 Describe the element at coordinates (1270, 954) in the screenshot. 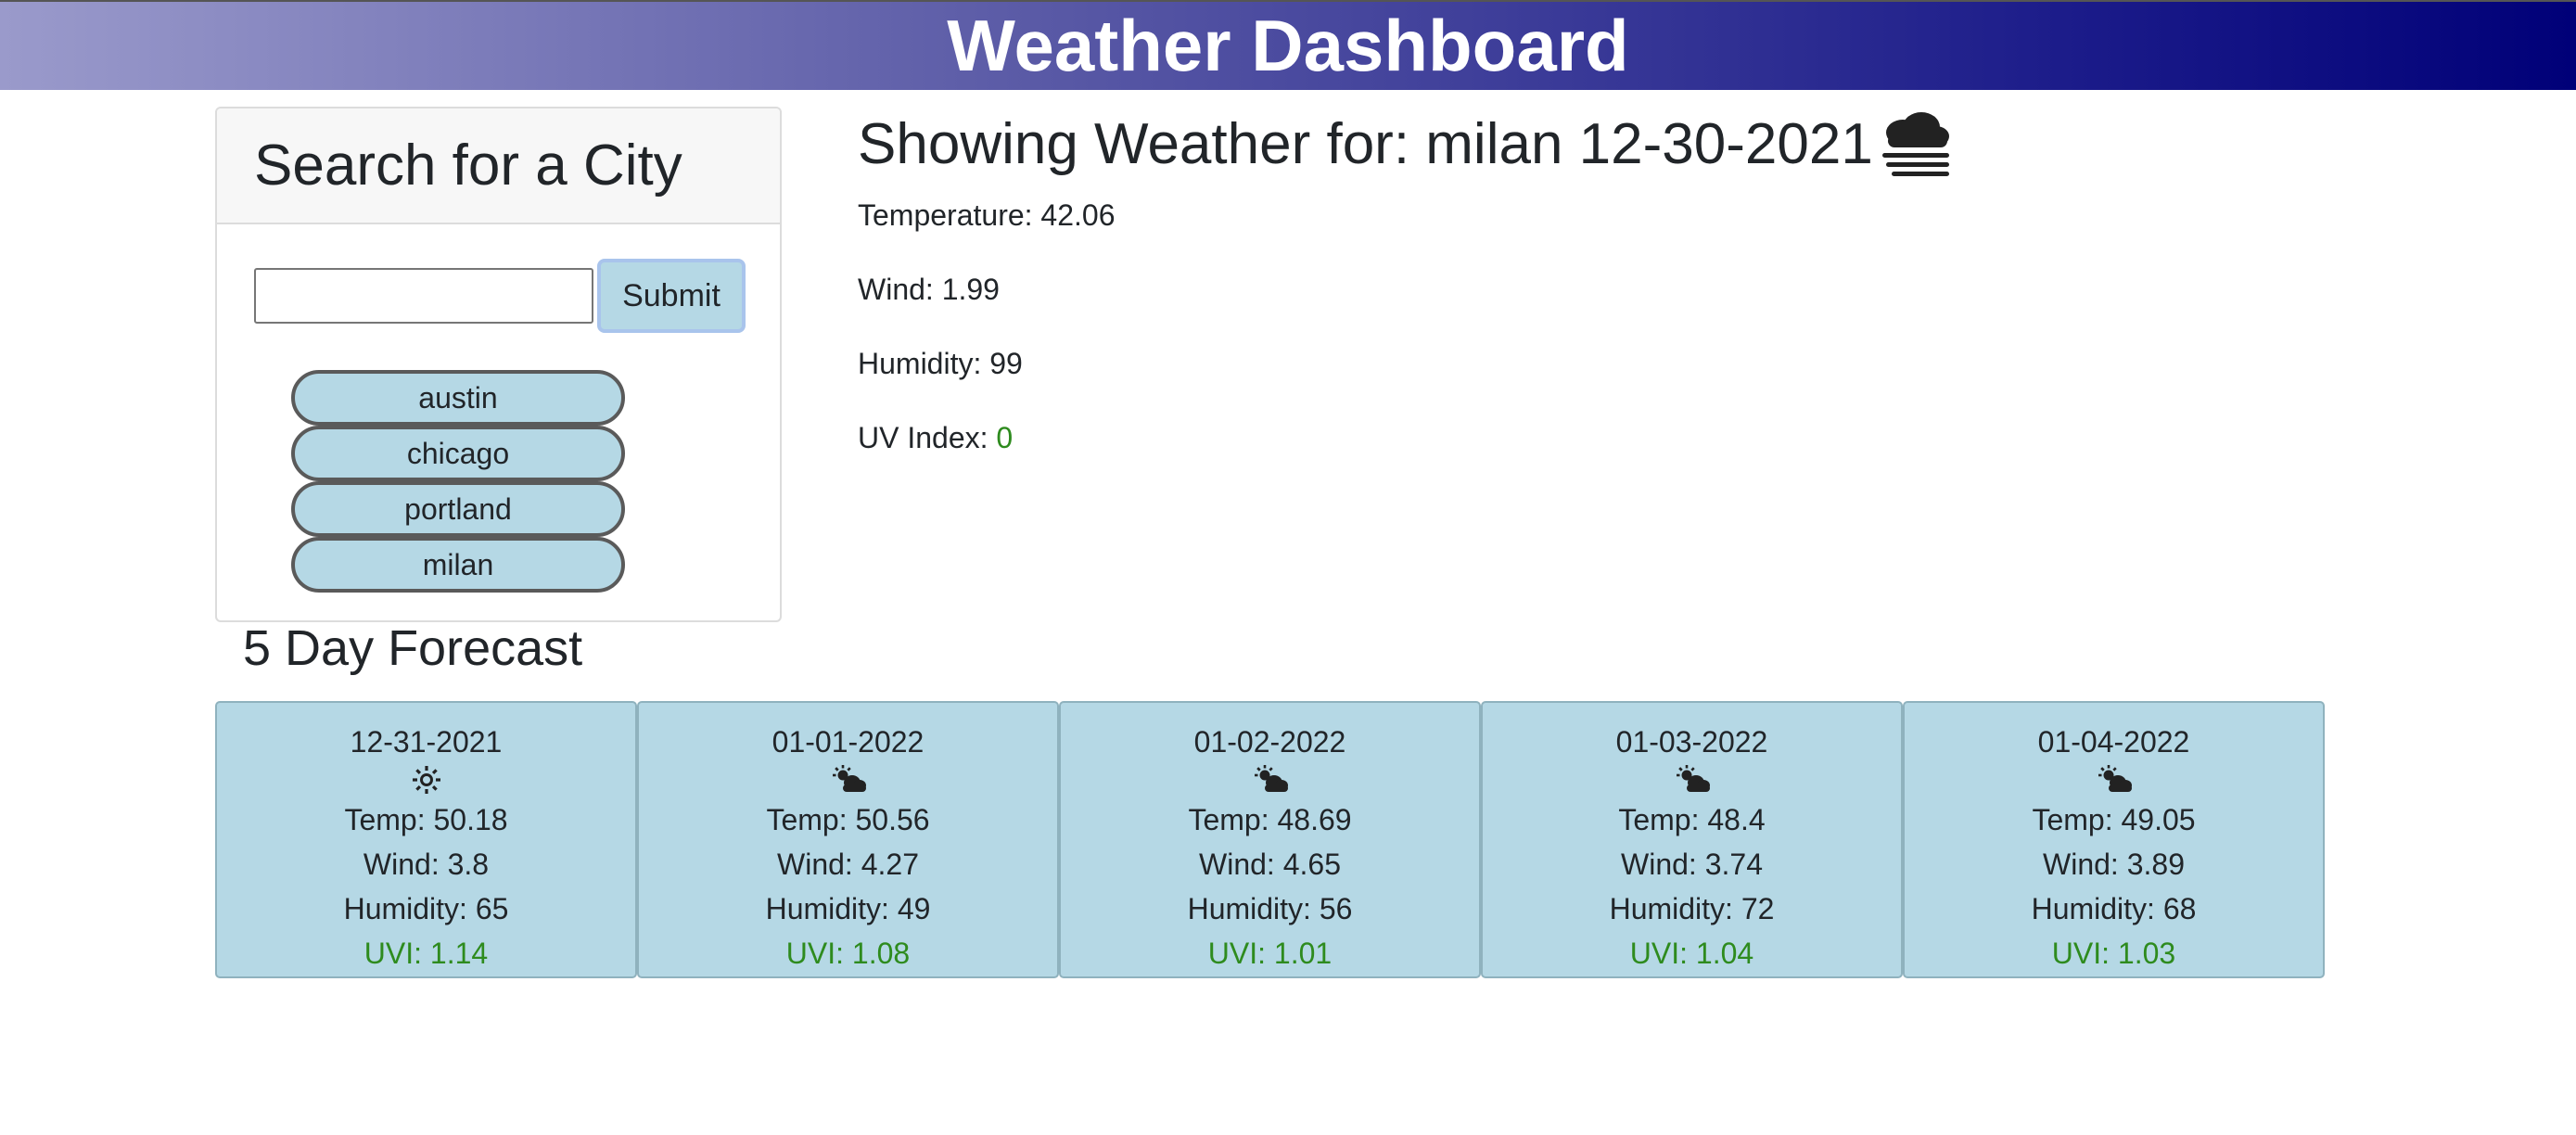

I see `forecast-uvi: UVI: 1.01` at that location.